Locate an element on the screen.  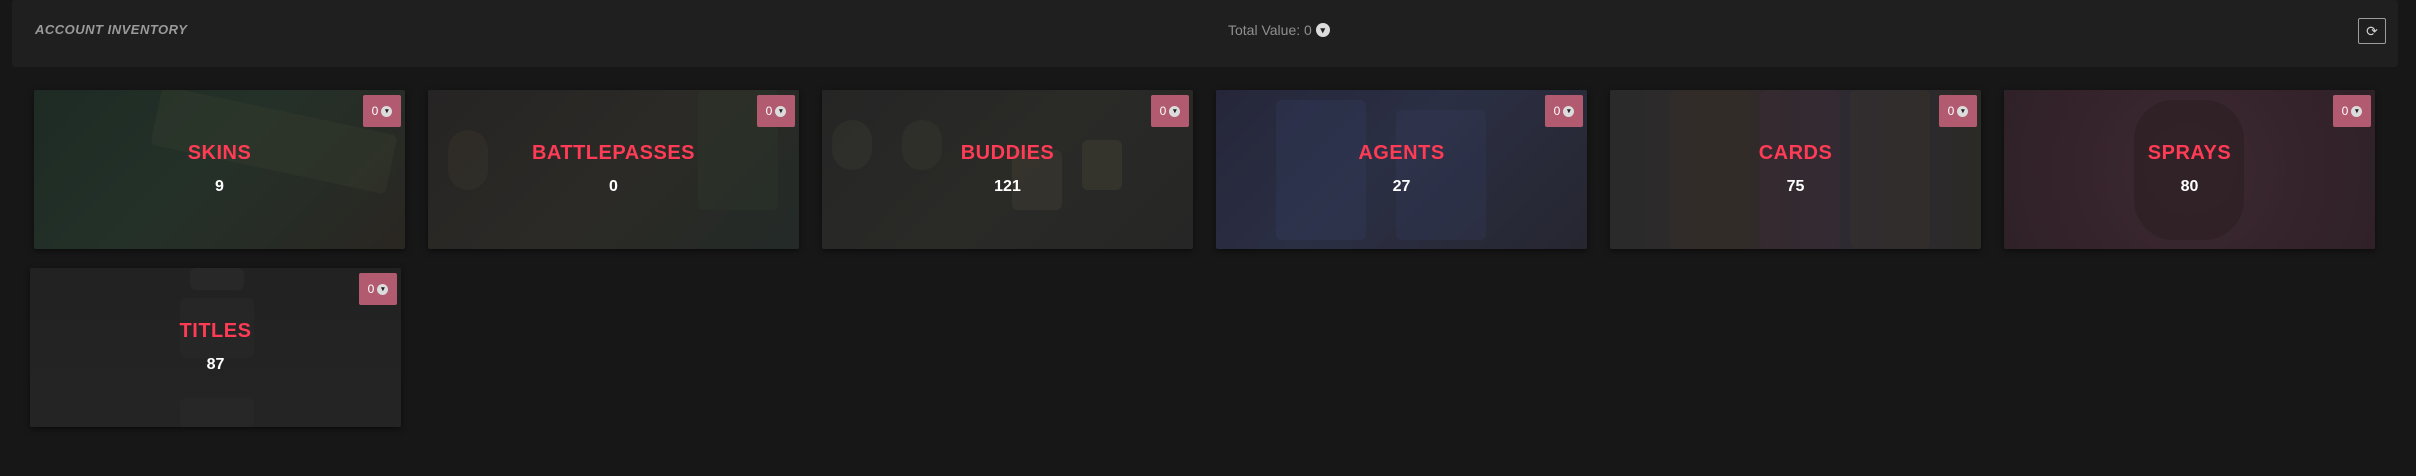
category-count: 27 is located at coordinates (1401, 186).